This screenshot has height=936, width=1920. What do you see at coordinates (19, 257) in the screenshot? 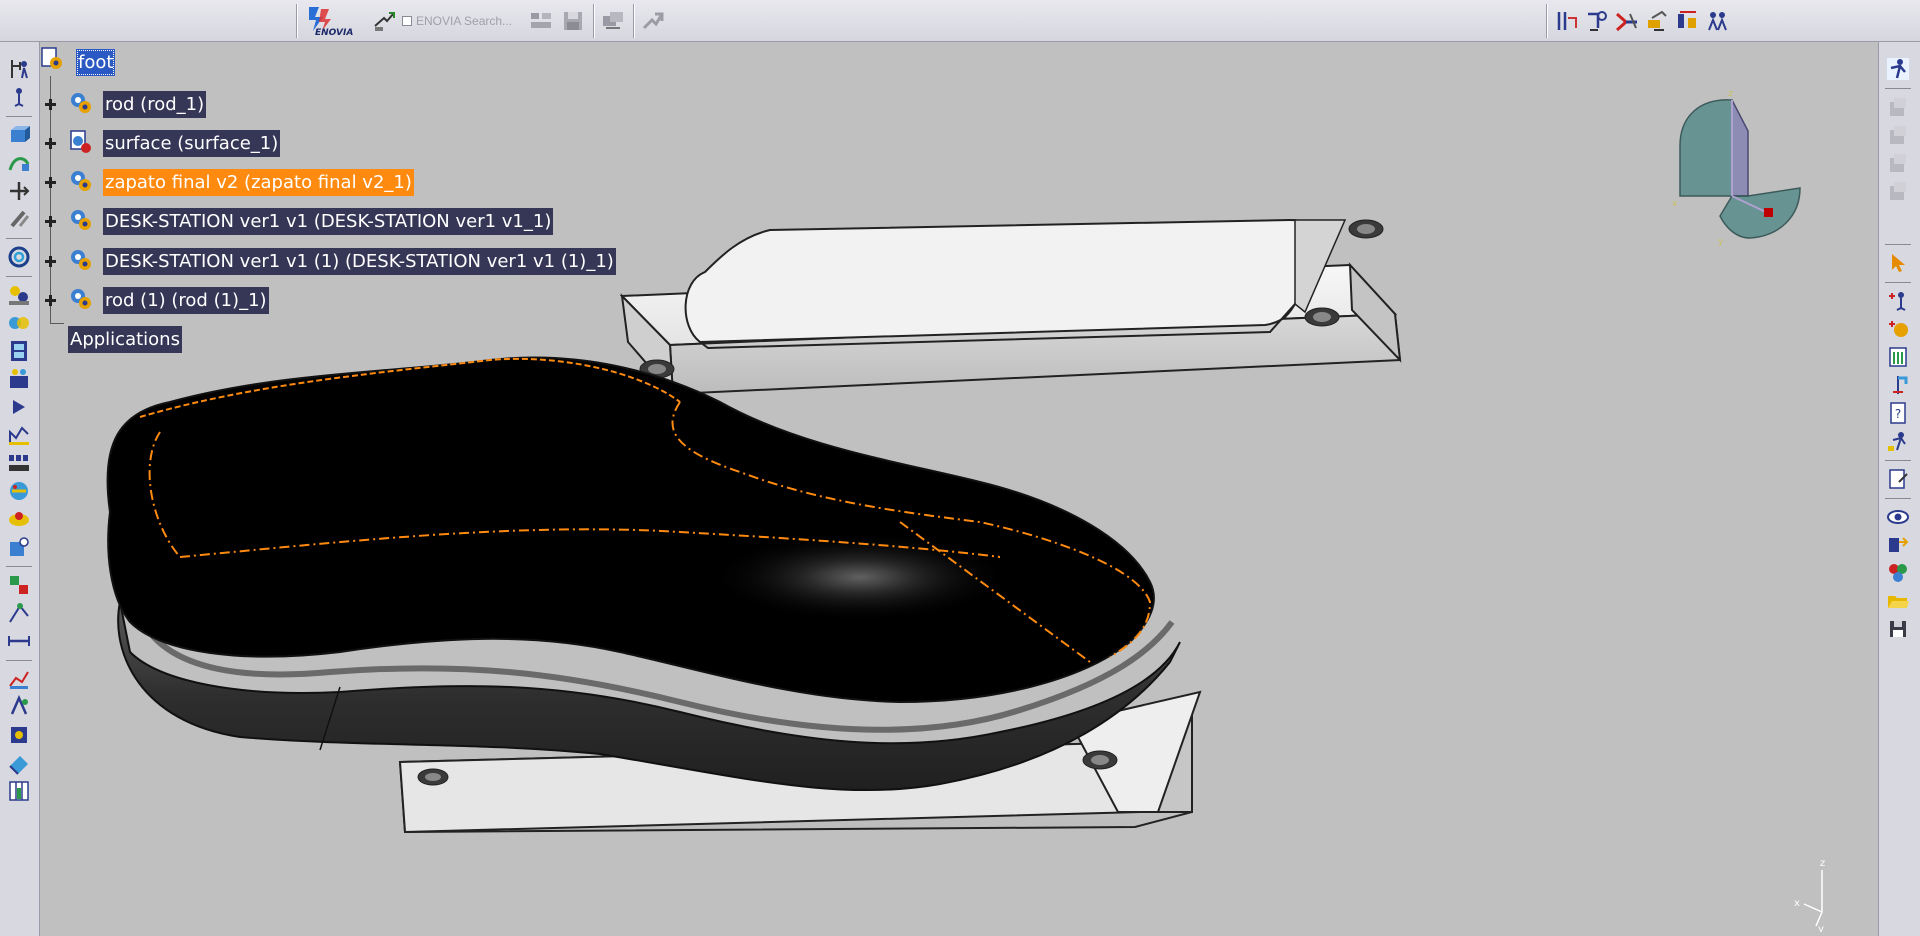
I see `explode-icon` at bounding box center [19, 257].